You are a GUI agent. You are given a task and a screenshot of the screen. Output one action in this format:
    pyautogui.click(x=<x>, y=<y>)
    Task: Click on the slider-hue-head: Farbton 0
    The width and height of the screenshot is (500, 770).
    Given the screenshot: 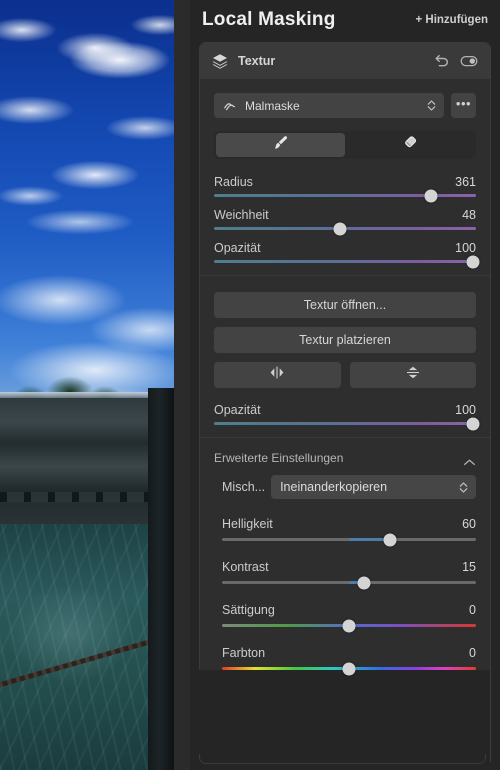 What is the action you would take?
    pyautogui.click(x=349, y=653)
    